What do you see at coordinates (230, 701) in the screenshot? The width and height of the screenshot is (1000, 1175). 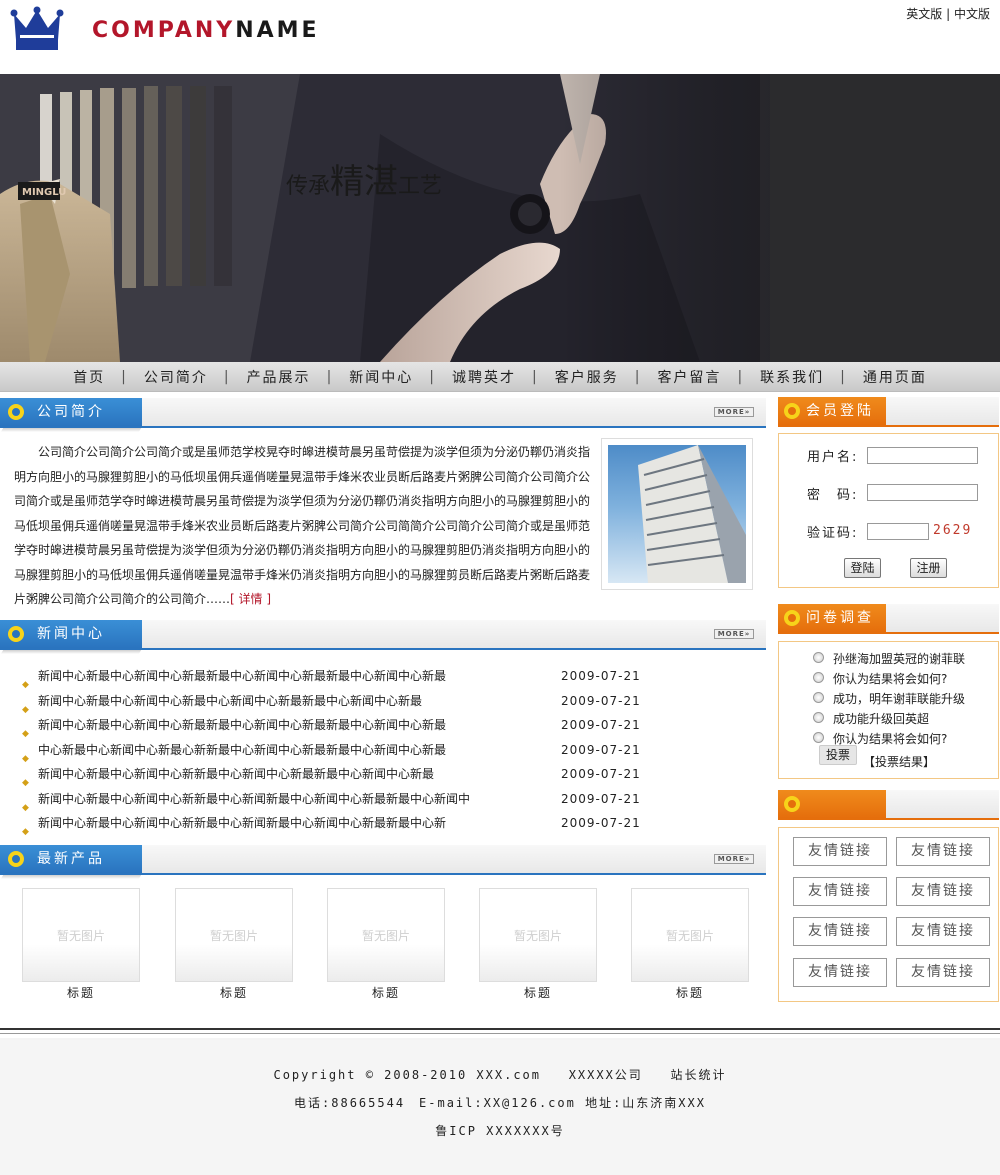 I see `news-title: 新闻中心新最中心新闻中心新最中心新闻中心新最新最中心新闻中心新最` at bounding box center [230, 701].